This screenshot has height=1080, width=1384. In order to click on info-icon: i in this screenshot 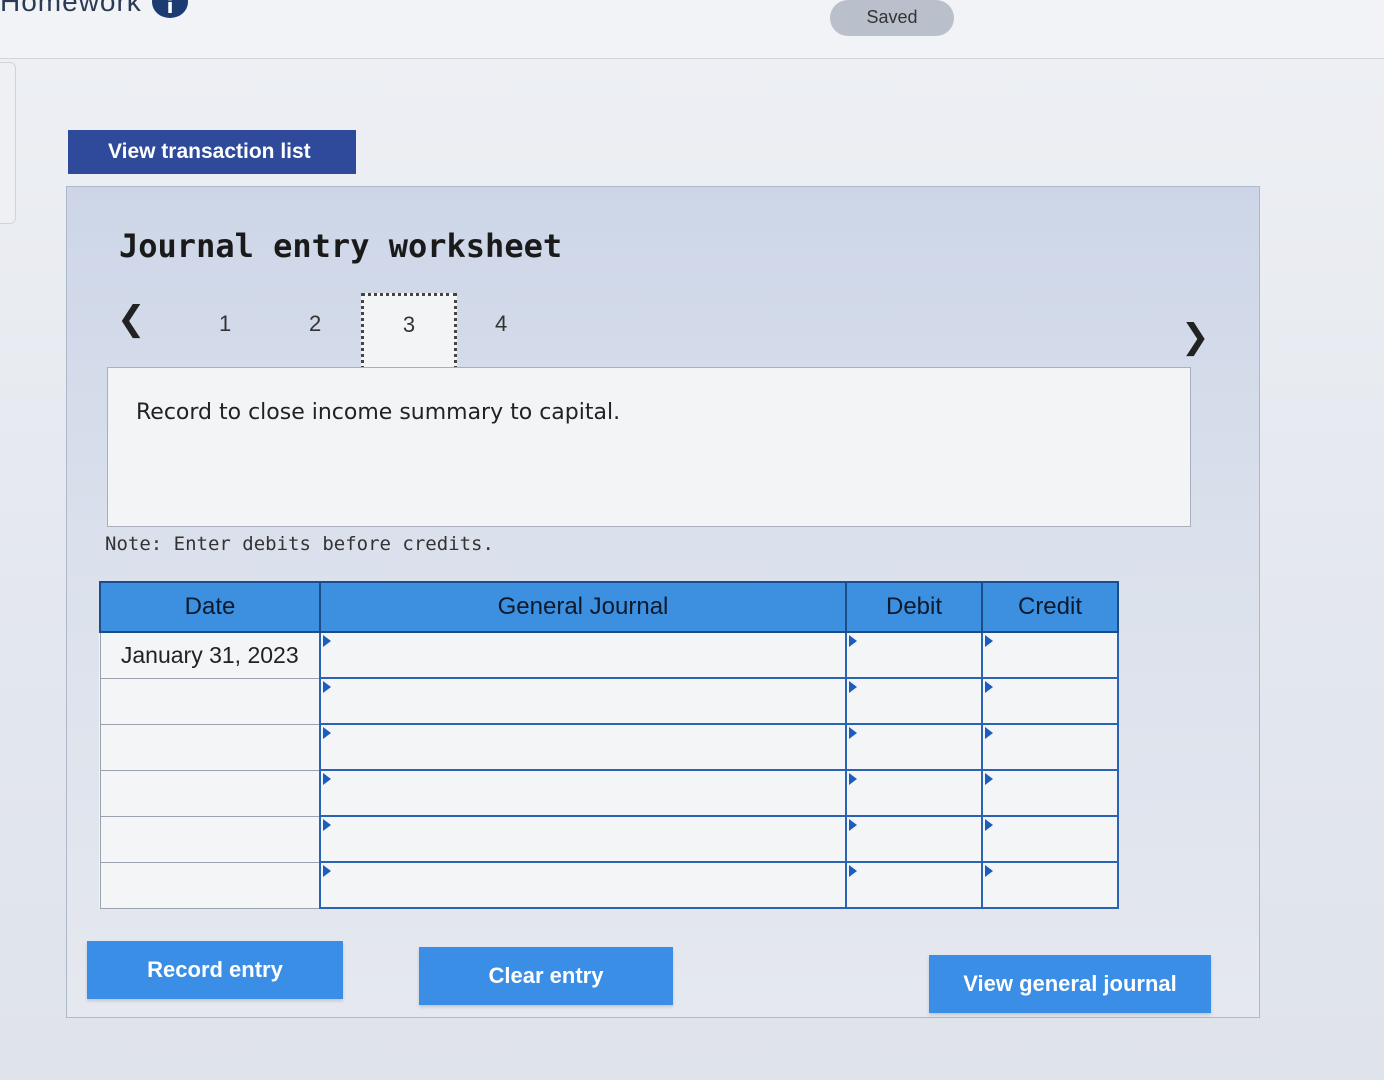, I will do `click(170, 9)`.